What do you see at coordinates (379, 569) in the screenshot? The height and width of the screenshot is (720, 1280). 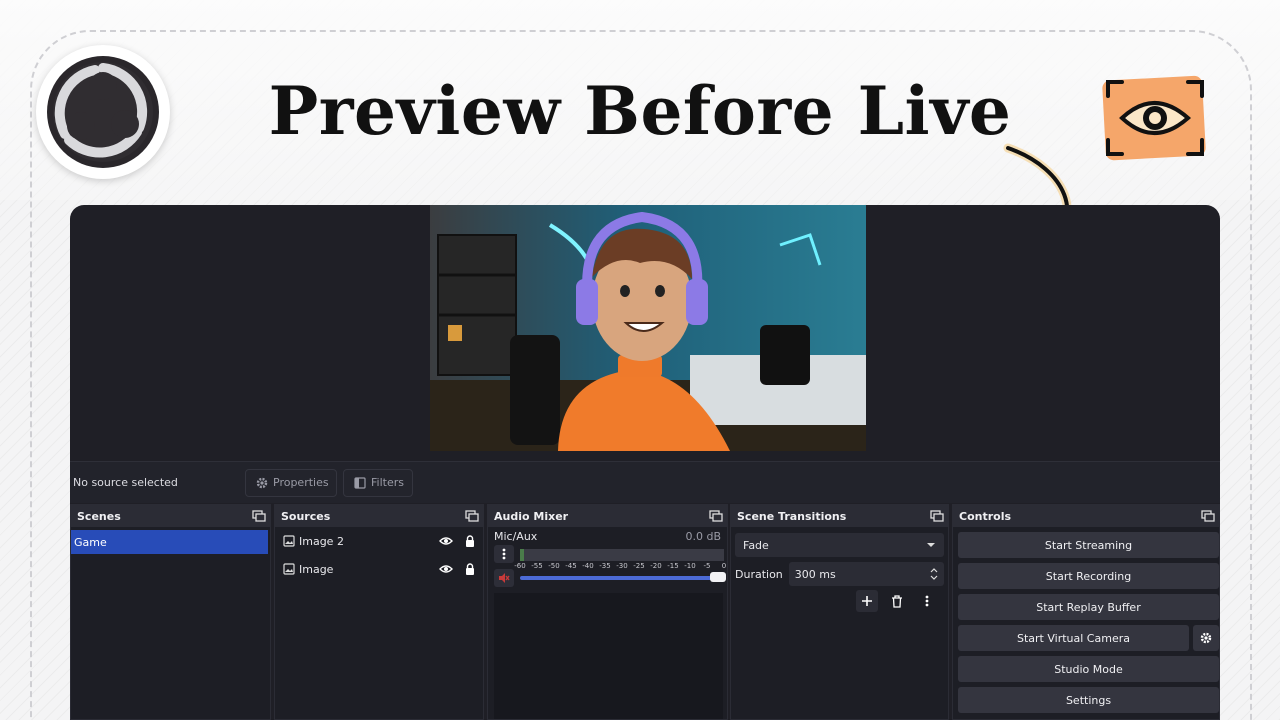 I see `source-item: Image` at bounding box center [379, 569].